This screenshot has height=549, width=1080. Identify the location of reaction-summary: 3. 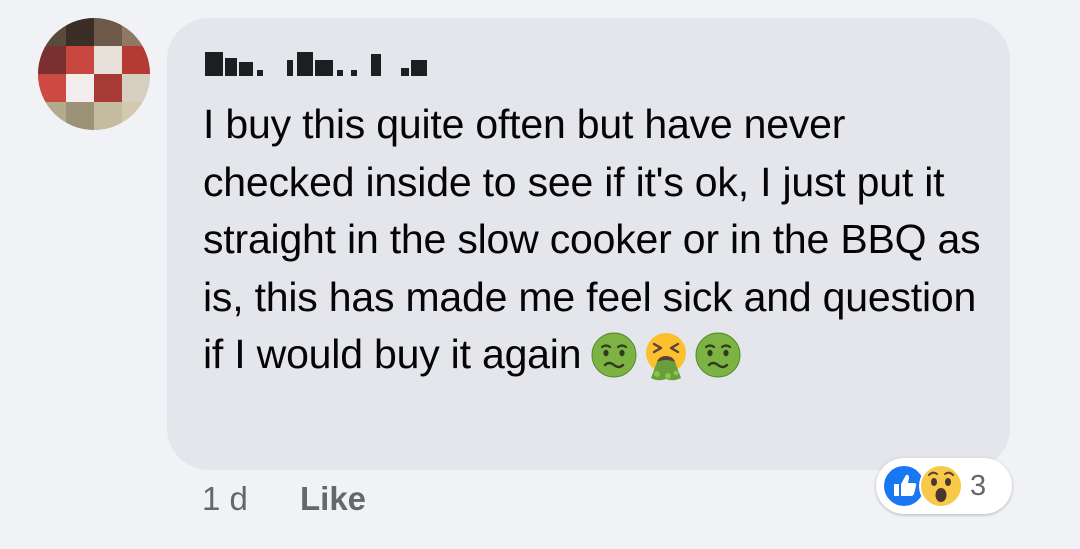
(944, 486).